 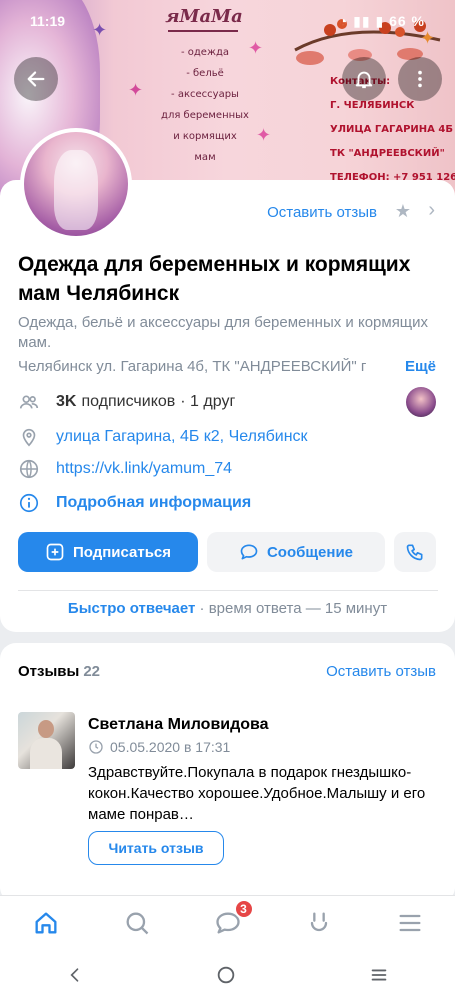 I want to click on review-date-text: 05.05.2020 в 17:31, so click(x=170, y=747).